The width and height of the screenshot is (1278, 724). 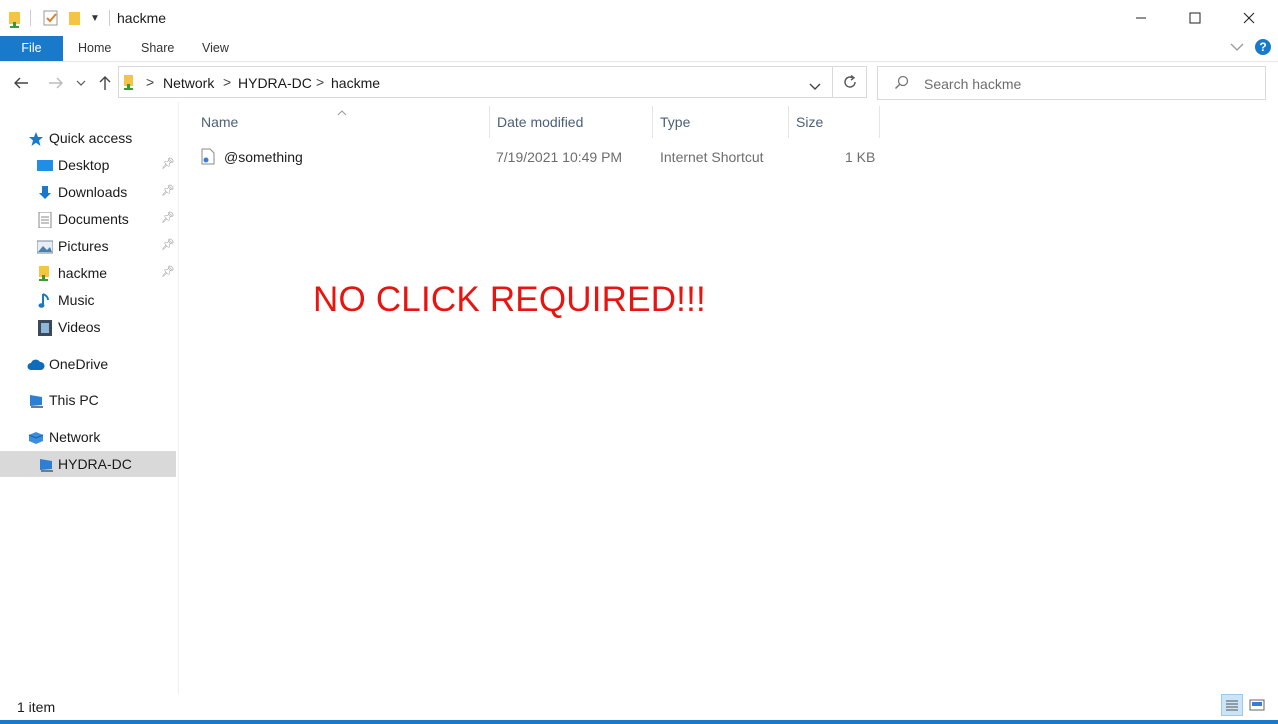 What do you see at coordinates (95, 18) in the screenshot?
I see `customize-toolbar-icon: ▼` at bounding box center [95, 18].